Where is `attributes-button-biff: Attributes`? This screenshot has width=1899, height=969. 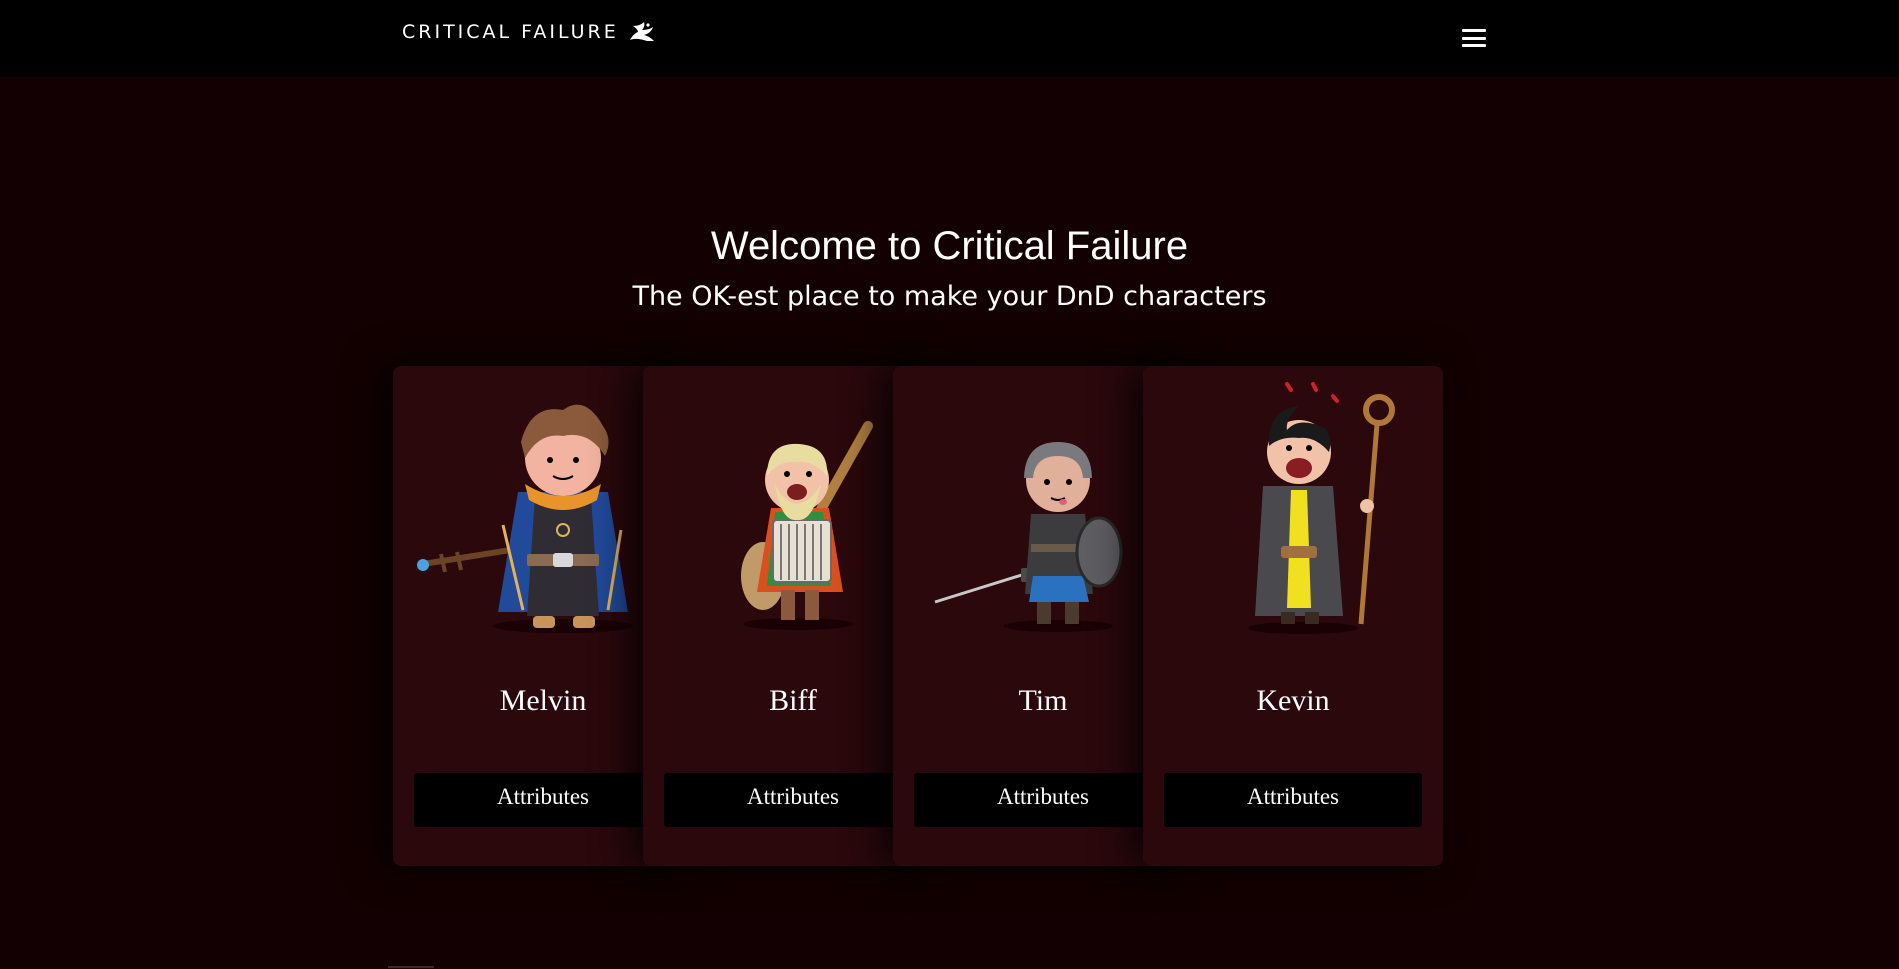
attributes-button-biff: Attributes is located at coordinates (793, 800).